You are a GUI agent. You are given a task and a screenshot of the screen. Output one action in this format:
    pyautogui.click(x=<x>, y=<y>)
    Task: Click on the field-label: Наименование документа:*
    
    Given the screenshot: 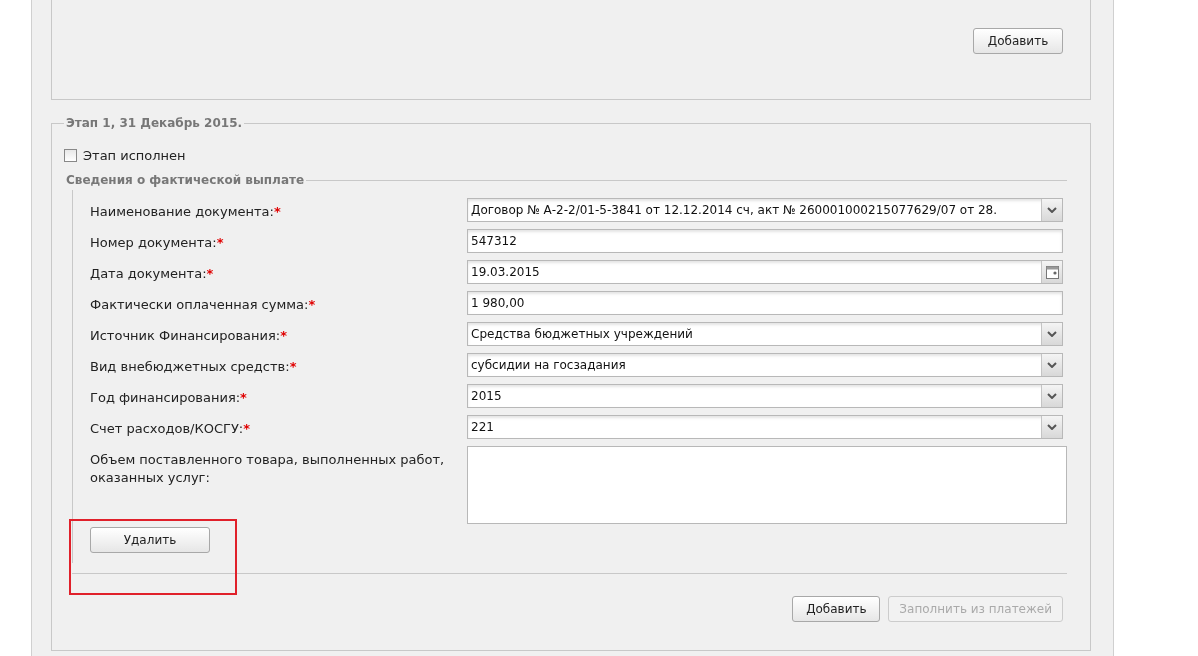 What is the action you would take?
    pyautogui.click(x=186, y=212)
    